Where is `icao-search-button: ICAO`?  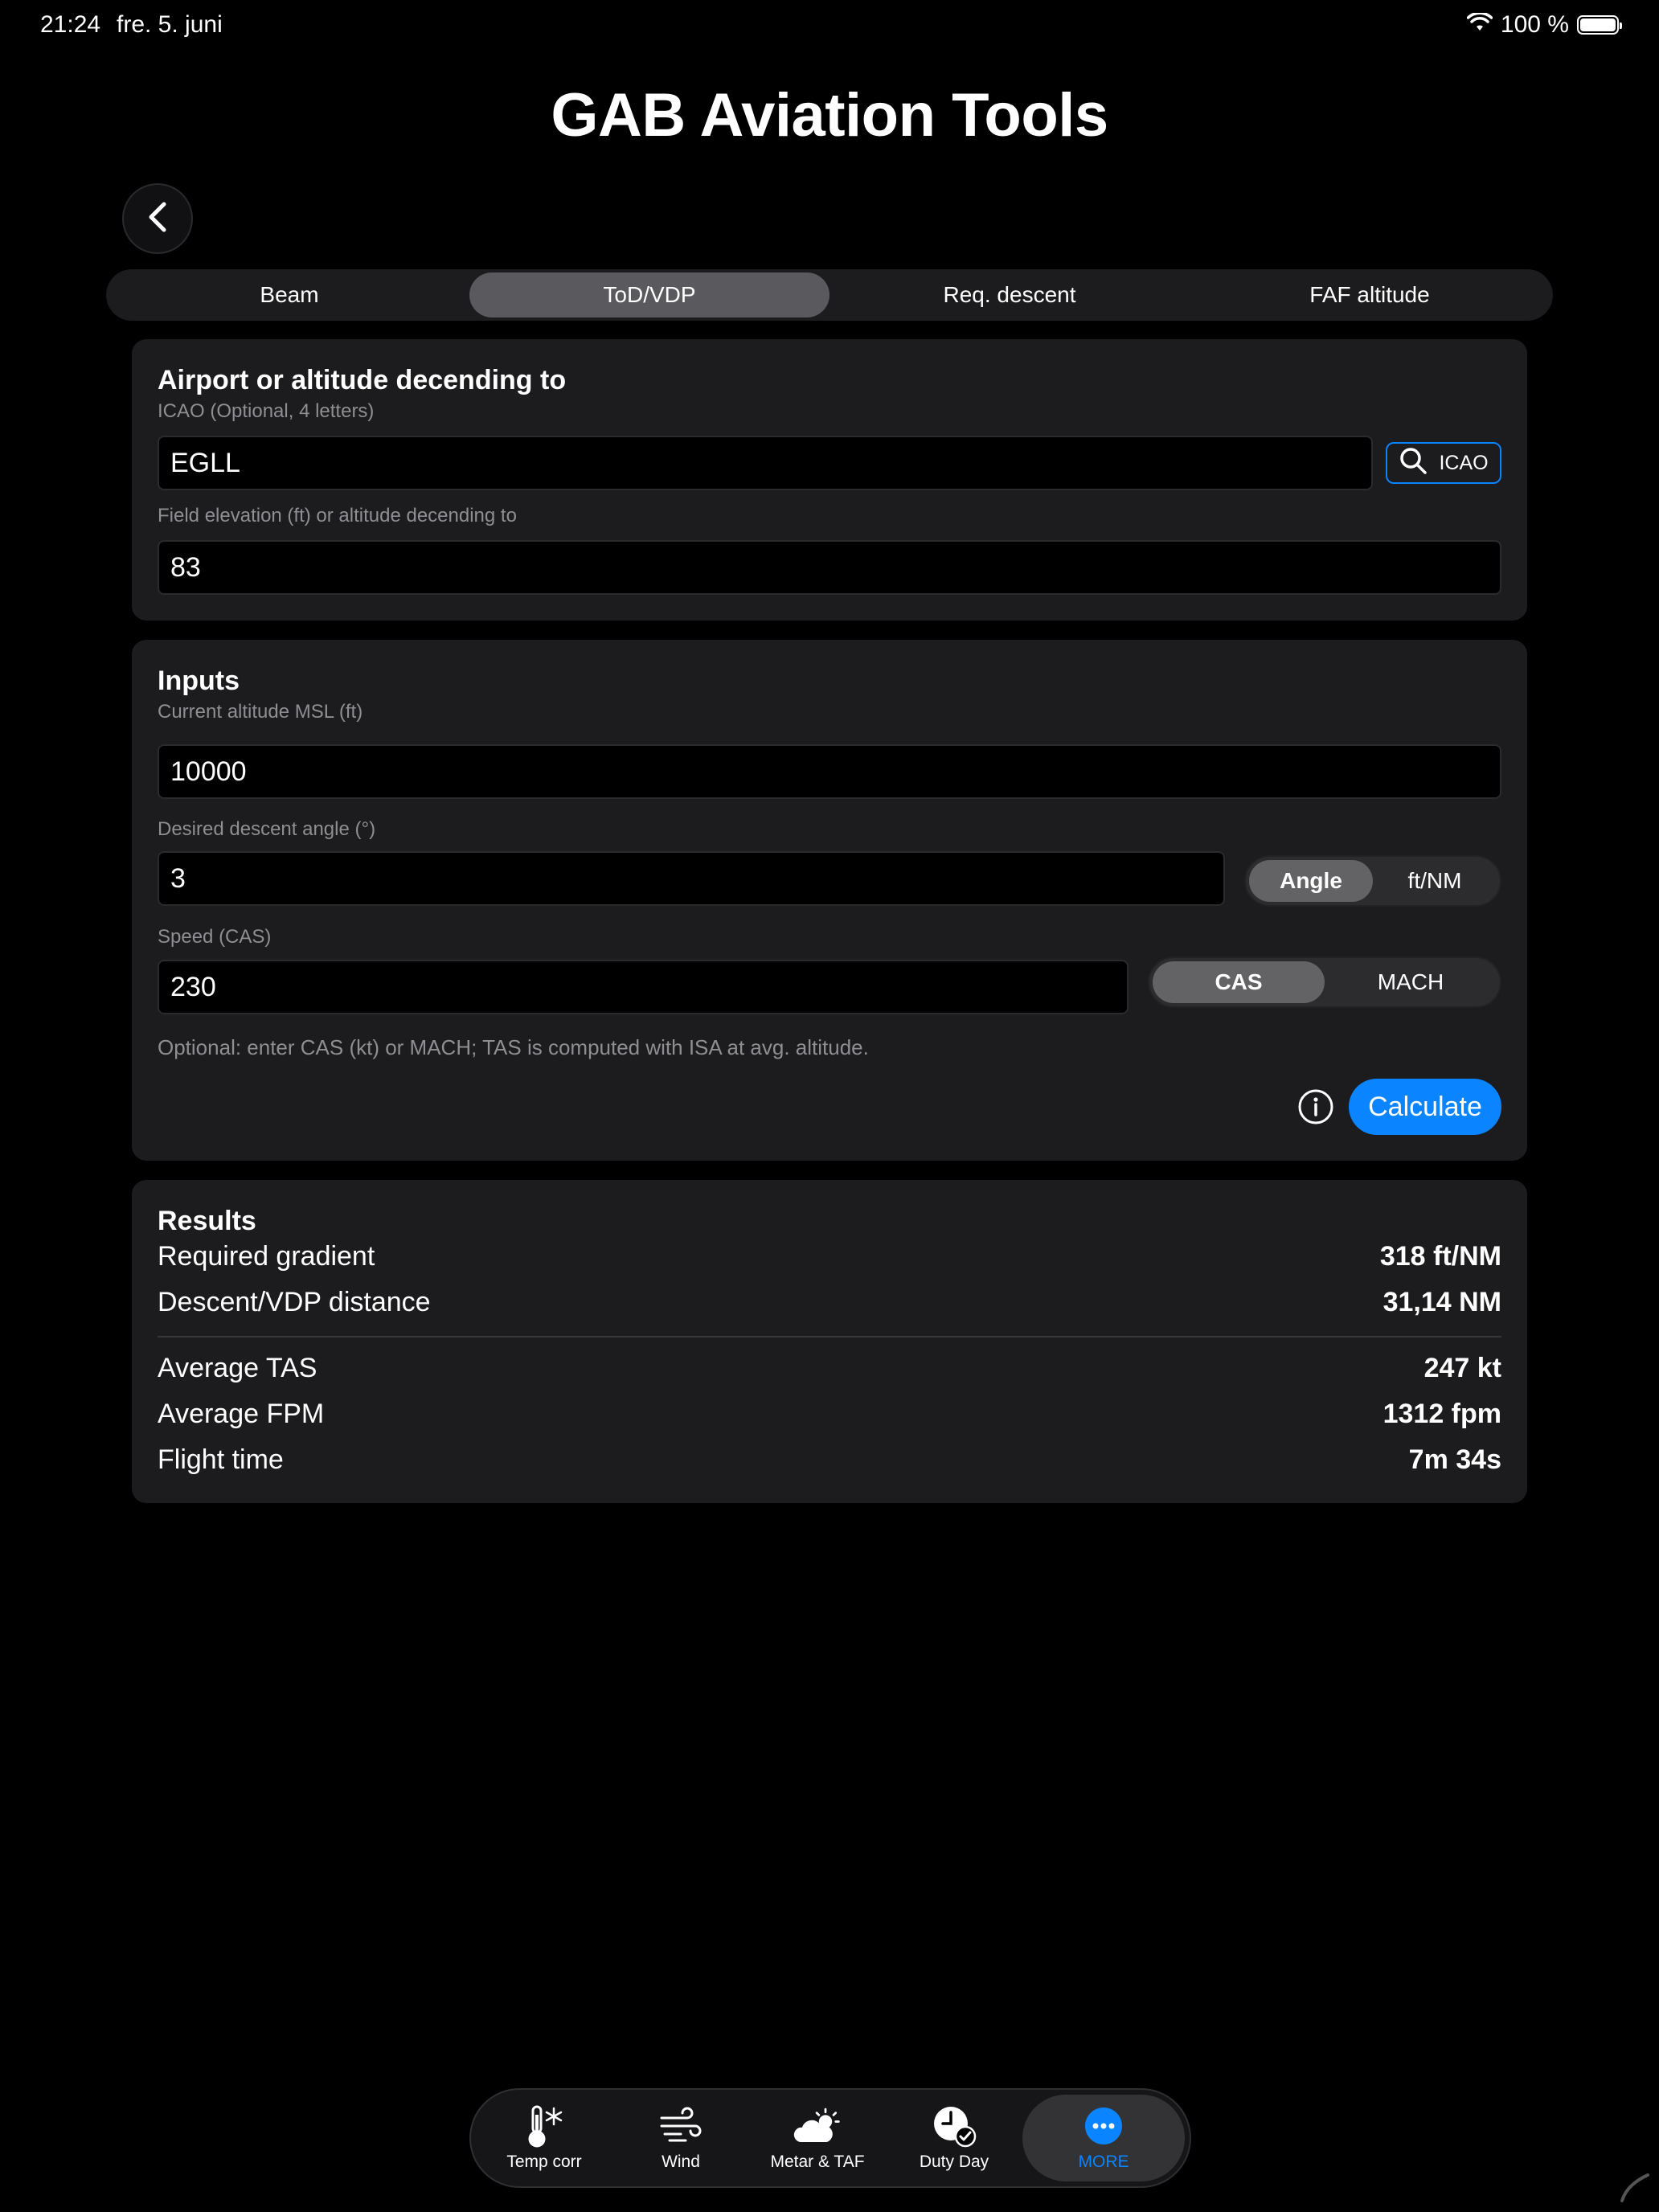 icao-search-button: ICAO is located at coordinates (1443, 463).